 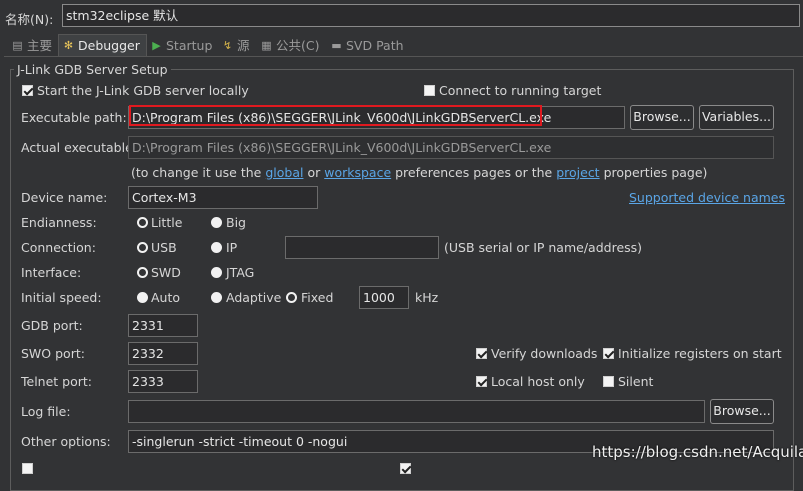 What do you see at coordinates (384, 297) in the screenshot?
I see `speed-input: 1000` at bounding box center [384, 297].